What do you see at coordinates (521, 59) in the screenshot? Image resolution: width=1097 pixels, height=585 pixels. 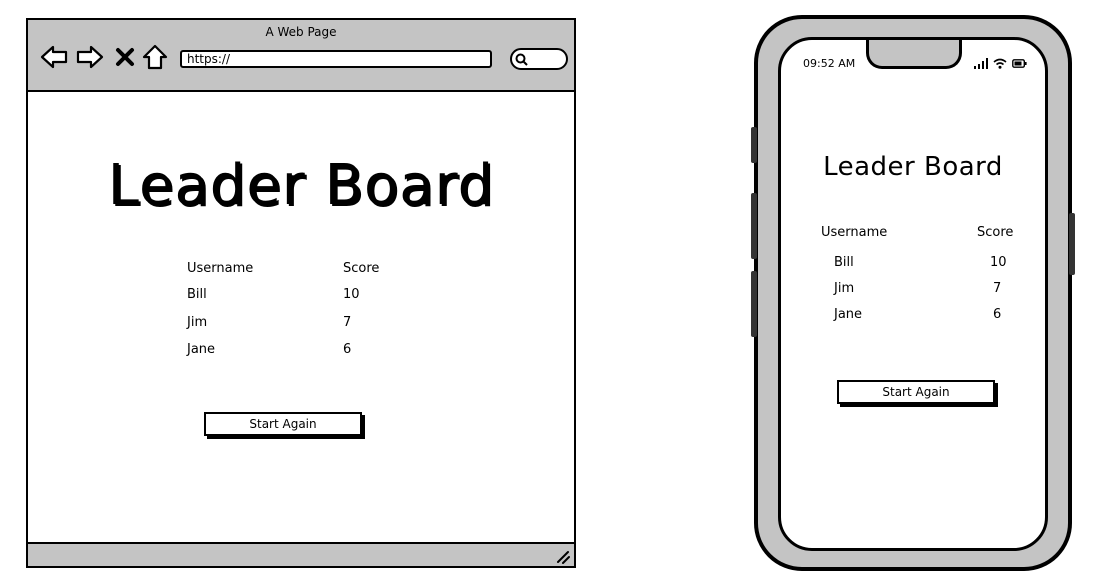 I see `search-icon` at bounding box center [521, 59].